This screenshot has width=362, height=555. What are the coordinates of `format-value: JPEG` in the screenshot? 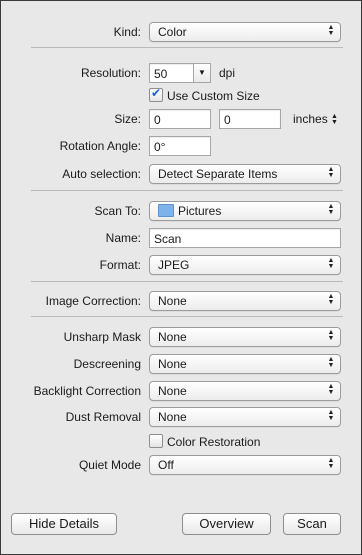 It's located at (174, 265).